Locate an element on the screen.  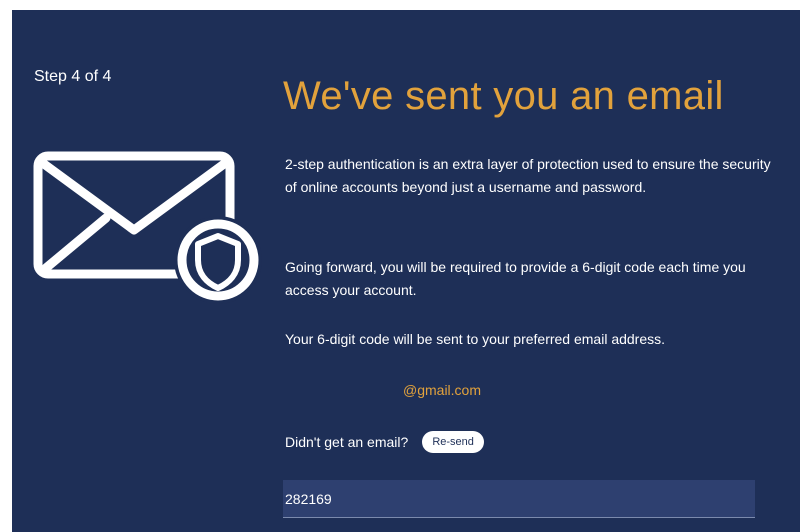
page-title: We've sent you an email is located at coordinates (503, 96).